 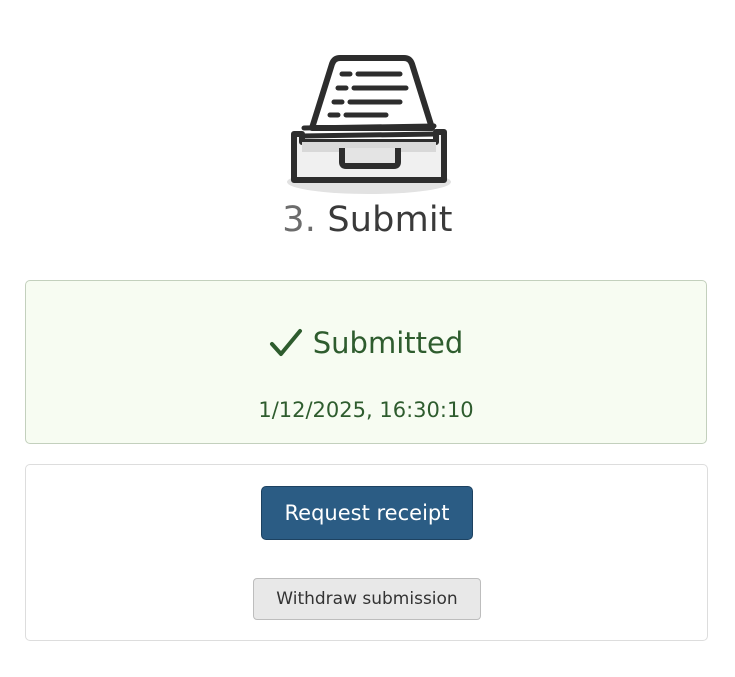 I want to click on inbox-tray-icon, so click(x=369, y=125).